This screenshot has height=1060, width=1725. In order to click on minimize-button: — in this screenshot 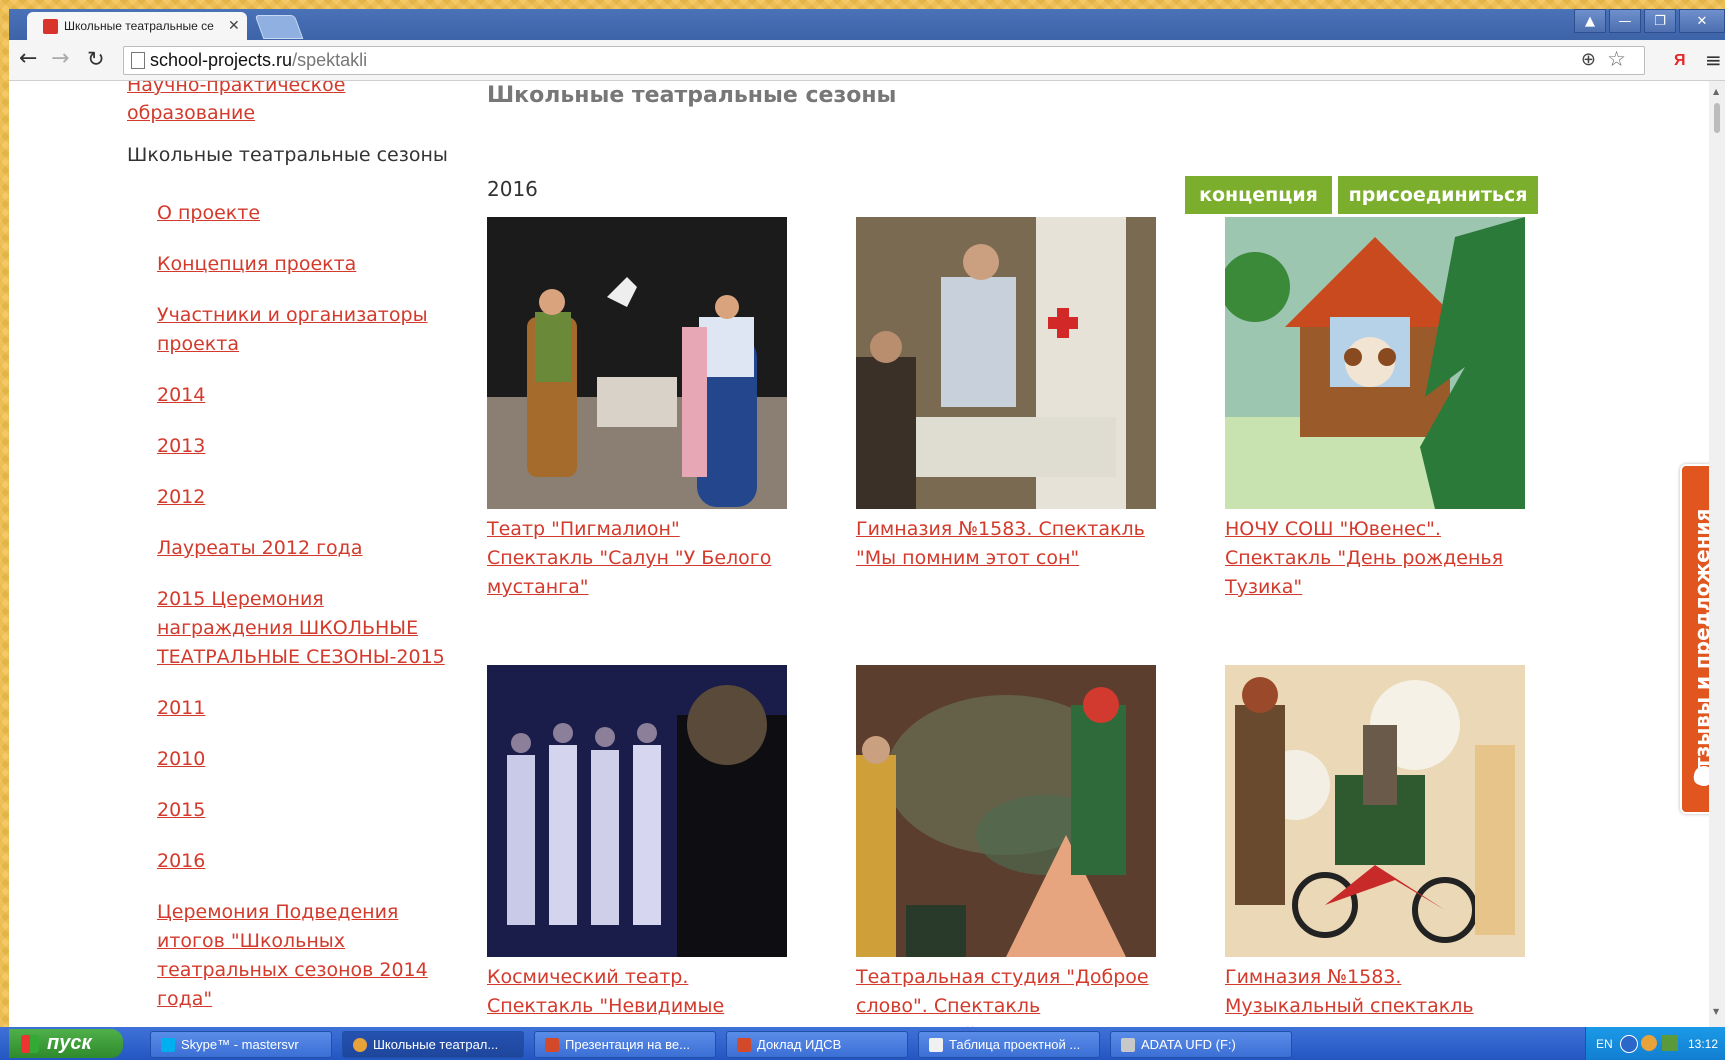, I will do `click(1625, 21)`.